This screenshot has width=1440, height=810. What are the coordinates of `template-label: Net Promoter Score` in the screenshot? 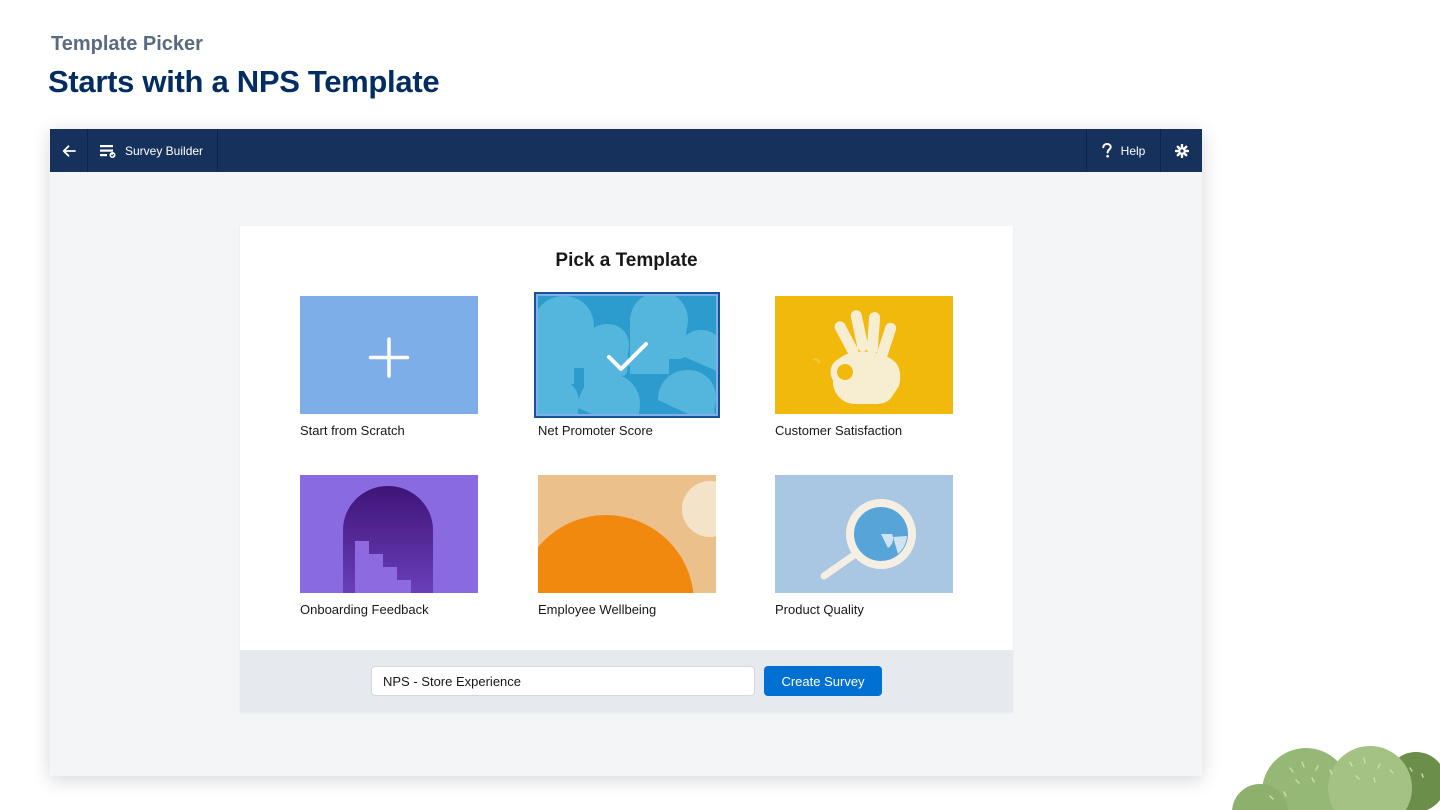 It's located at (595, 430).